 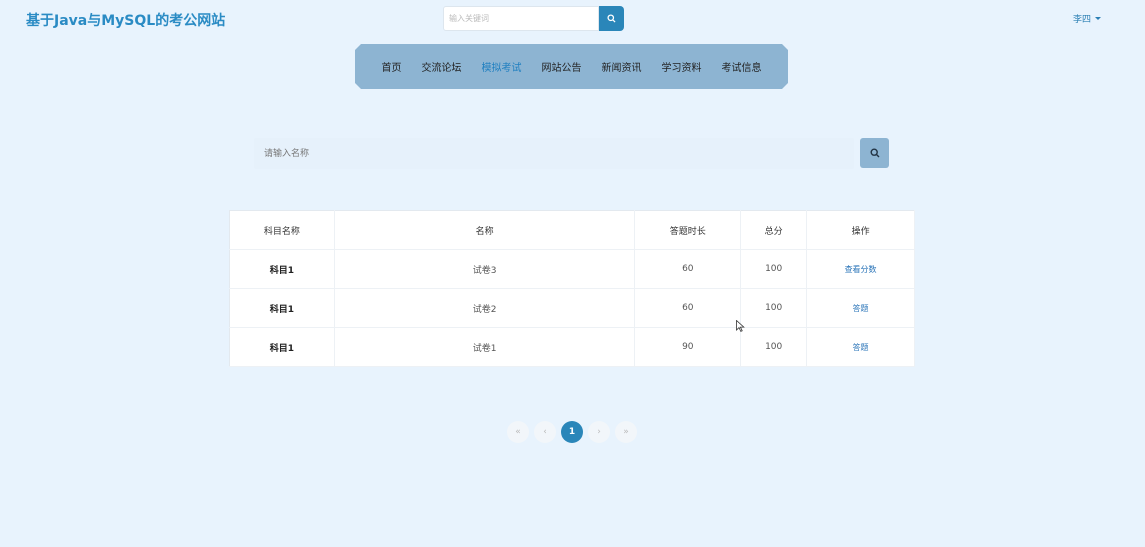 I want to click on nav-item-exam-info: 考试信息, so click(x=742, y=66).